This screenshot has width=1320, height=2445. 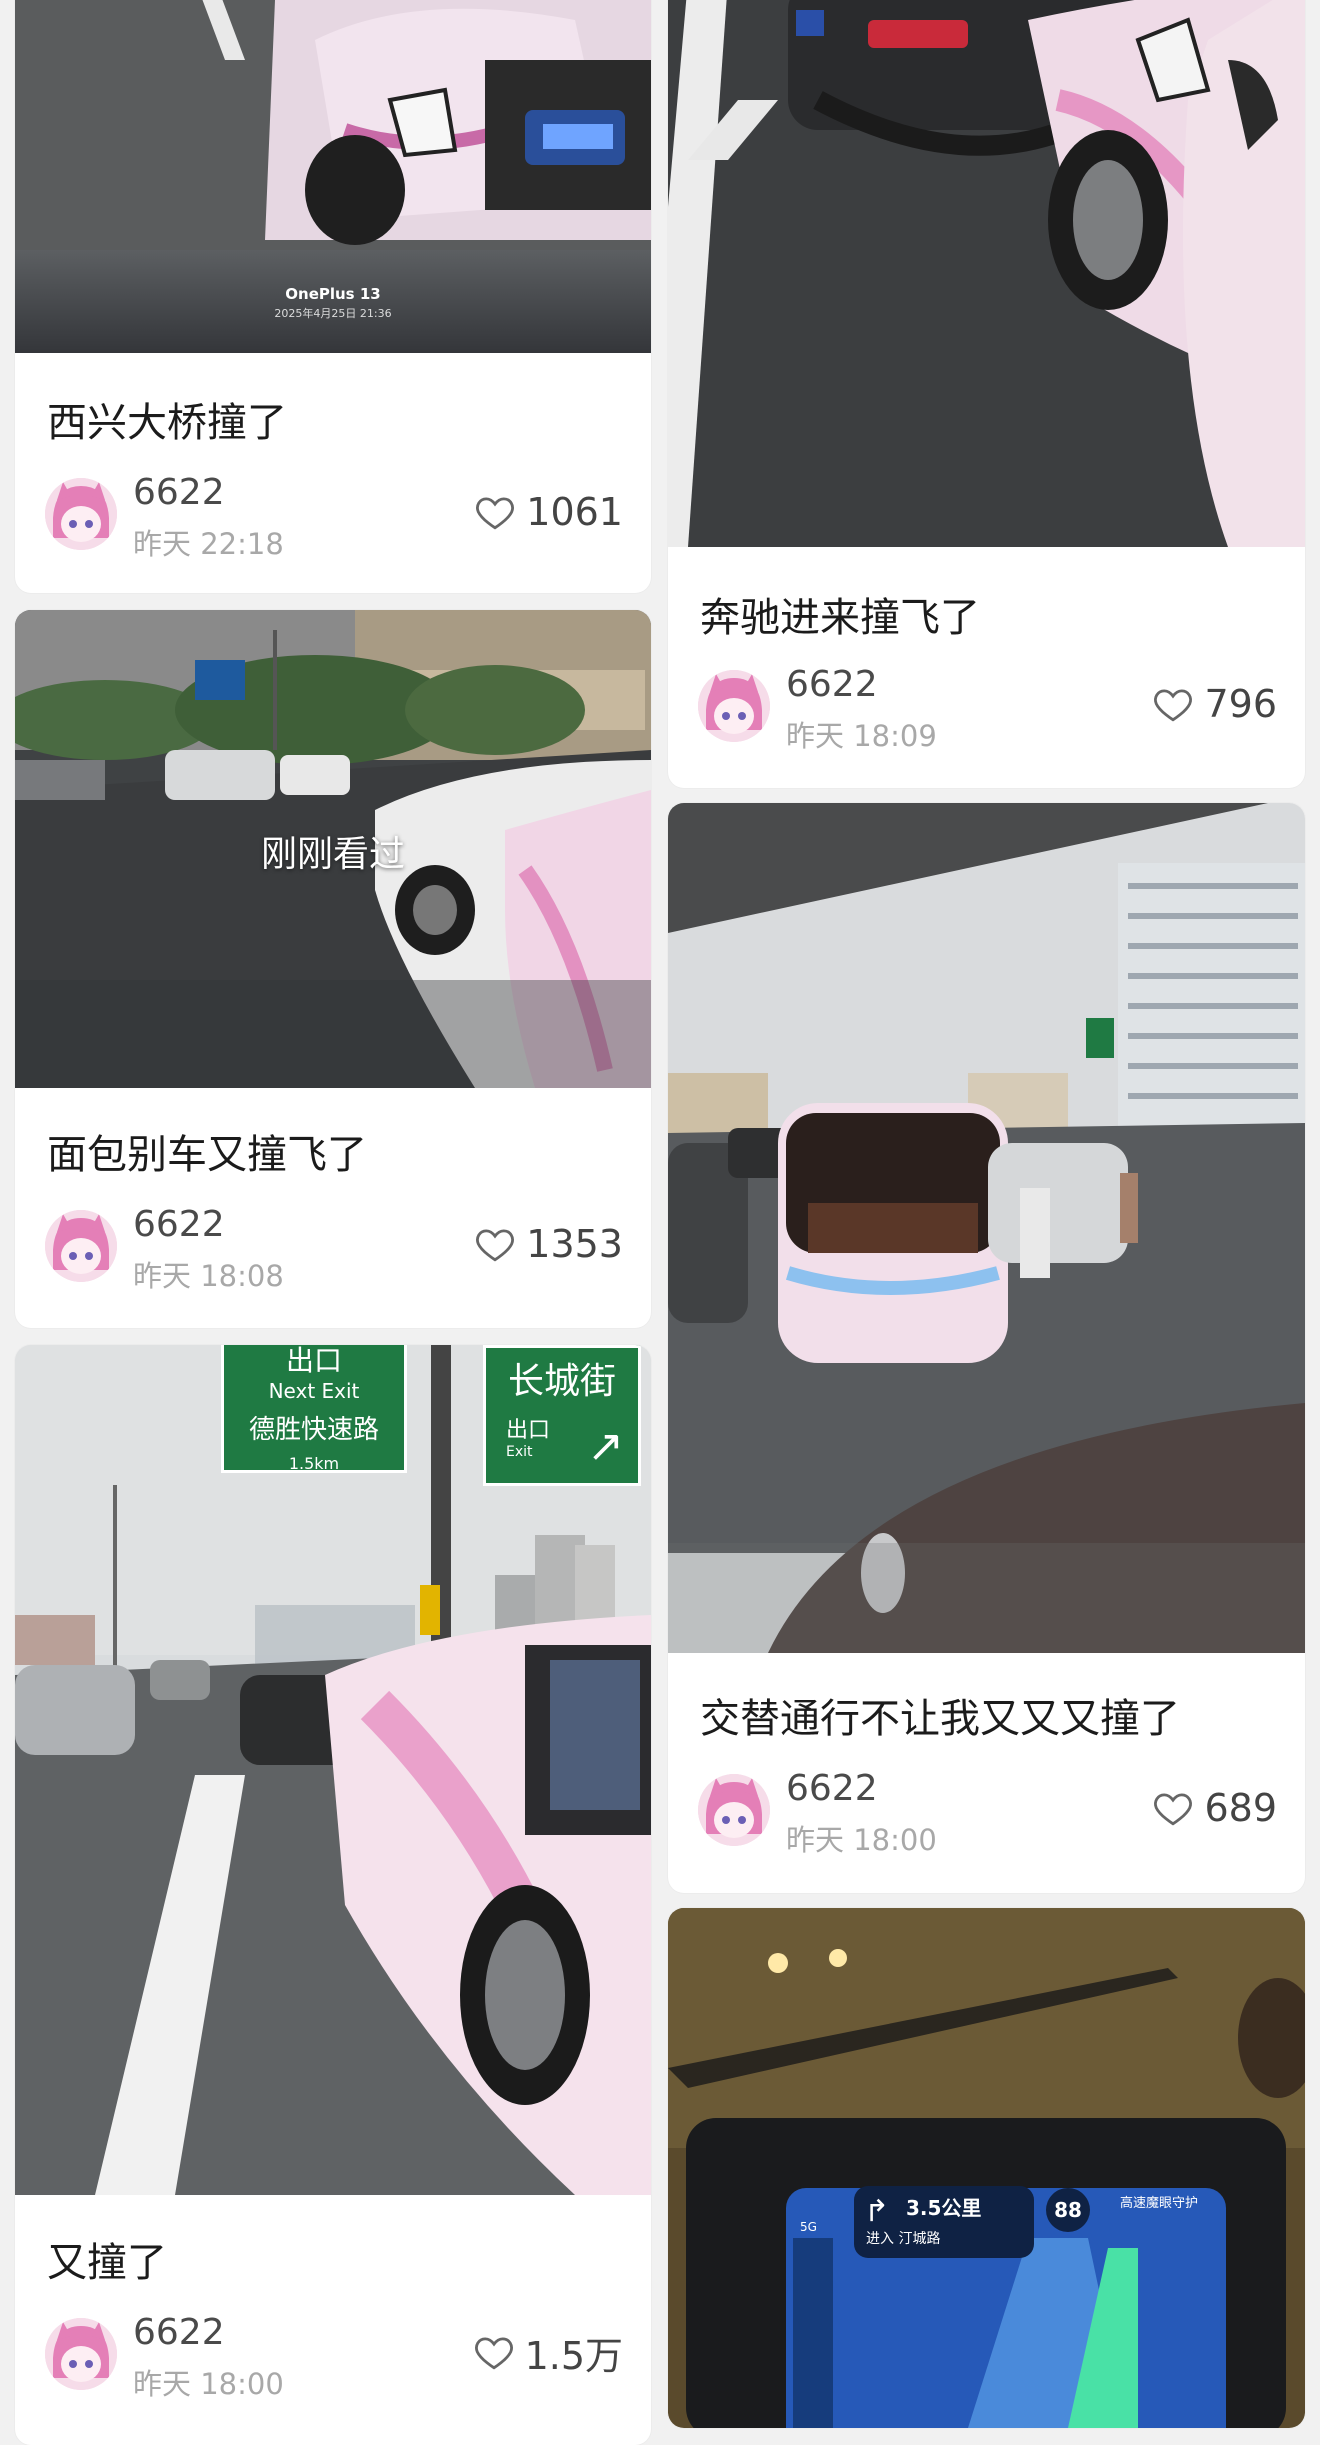 What do you see at coordinates (990, 1715) in the screenshot?
I see `post-title: 交替通行不让我又又又撞了` at bounding box center [990, 1715].